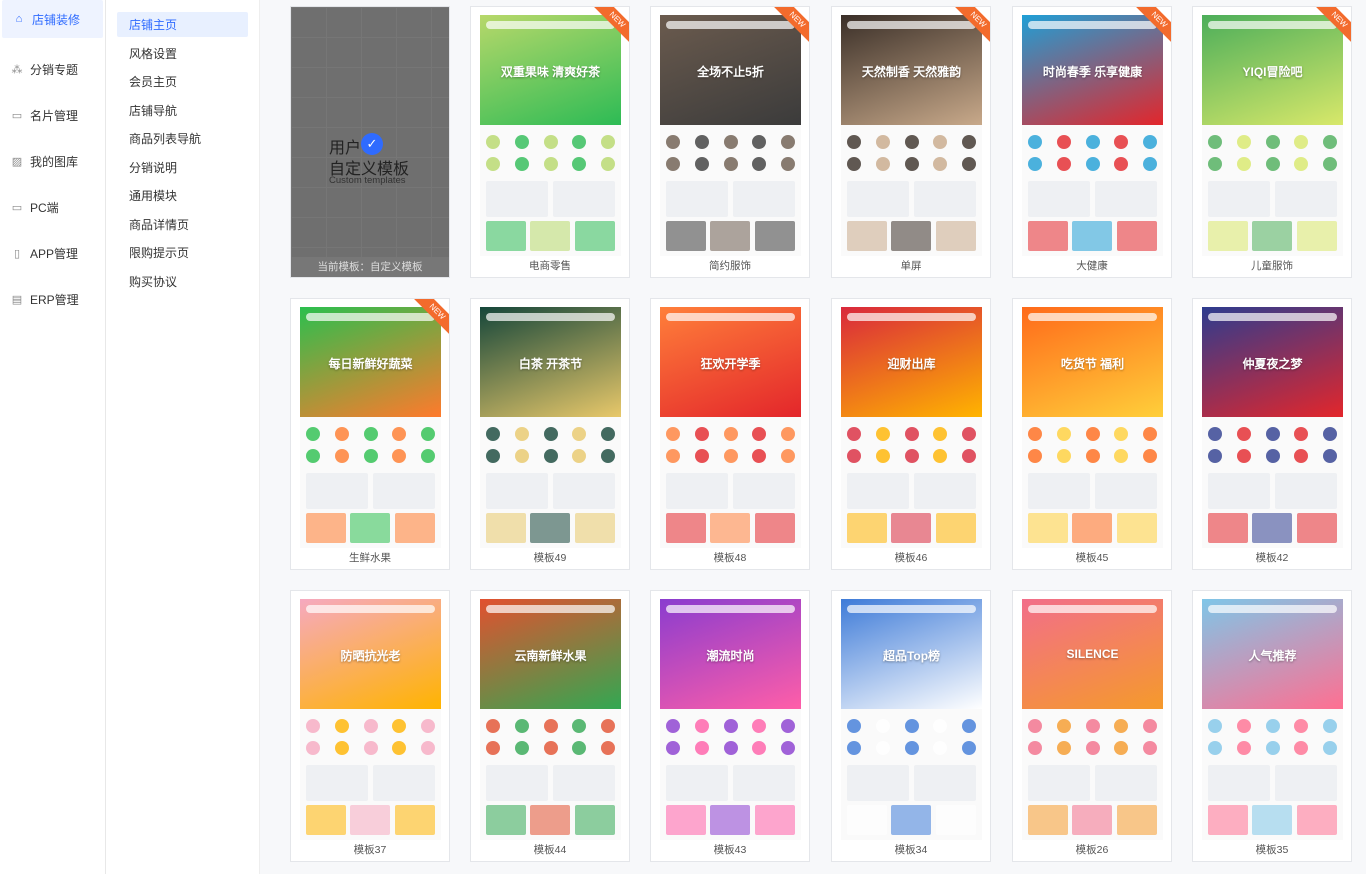 The width and height of the screenshot is (1366, 874). What do you see at coordinates (550, 364) in the screenshot?
I see `thumbnail-banner-text: 白茶 开茶节` at bounding box center [550, 364].